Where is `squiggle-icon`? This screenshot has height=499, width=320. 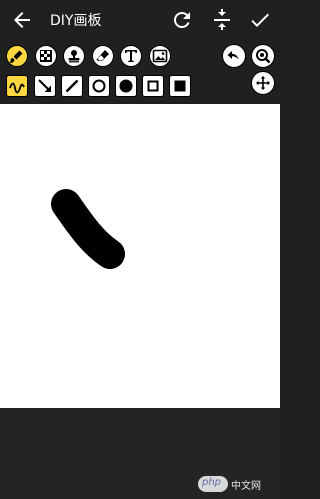
squiggle-icon is located at coordinates (17, 88).